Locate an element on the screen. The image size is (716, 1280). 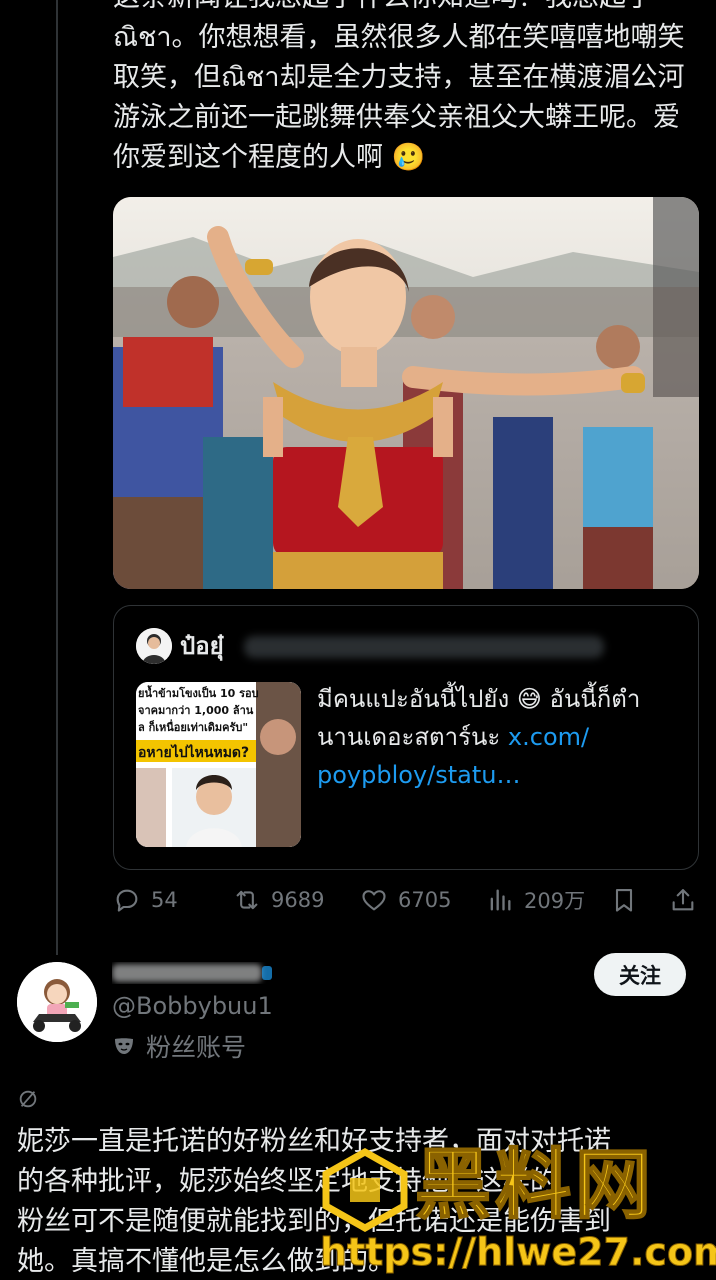
reply-author-avatar is located at coordinates (57, 1002).